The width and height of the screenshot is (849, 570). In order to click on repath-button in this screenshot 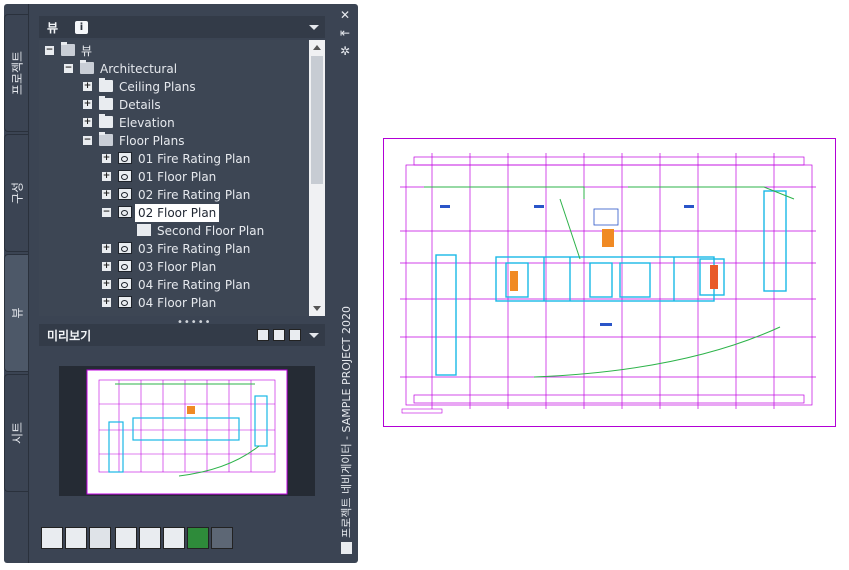, I will do `click(222, 538)`.